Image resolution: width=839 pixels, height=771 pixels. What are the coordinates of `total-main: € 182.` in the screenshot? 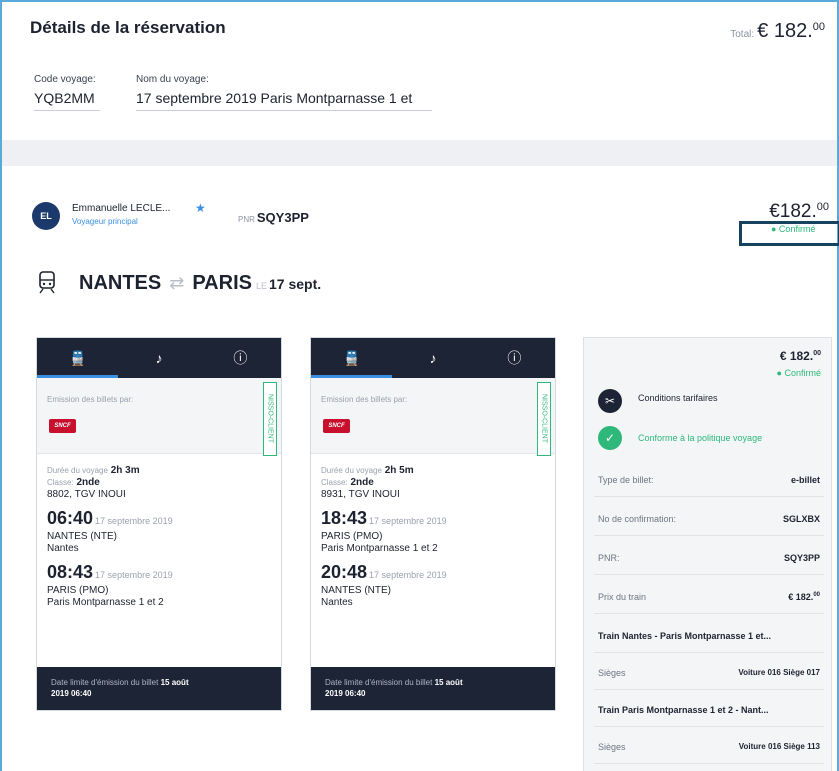 It's located at (785, 31).